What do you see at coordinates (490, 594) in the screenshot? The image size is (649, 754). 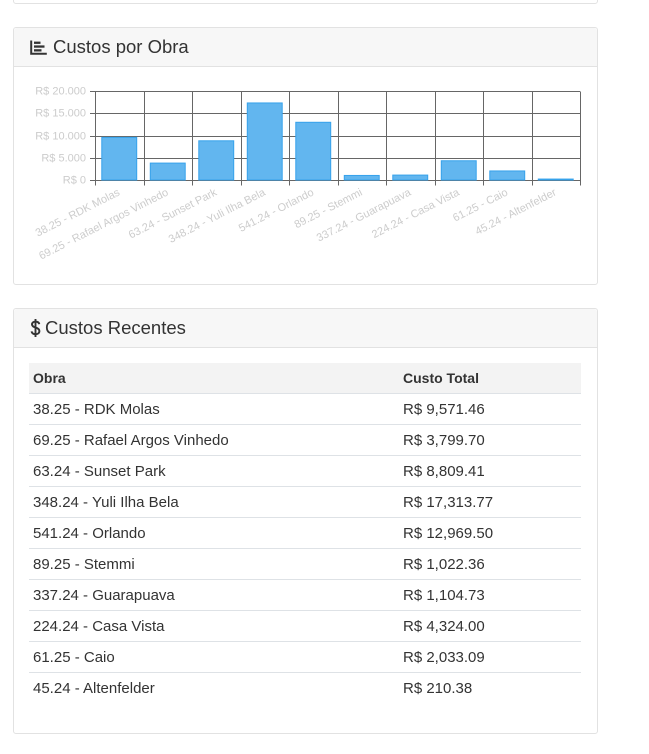 I see `cell-custo-total: R$ 1,104.73` at bounding box center [490, 594].